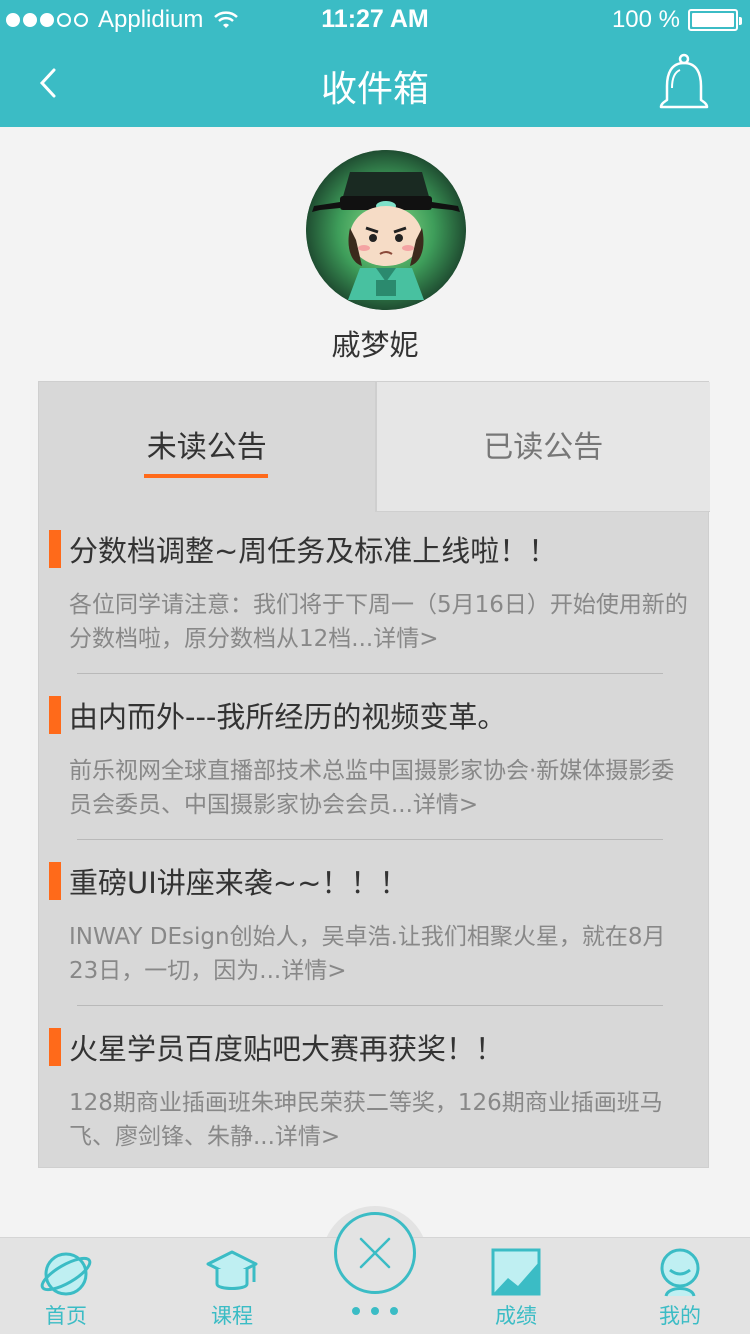  I want to click on tab-active-indicator, so click(206, 476).